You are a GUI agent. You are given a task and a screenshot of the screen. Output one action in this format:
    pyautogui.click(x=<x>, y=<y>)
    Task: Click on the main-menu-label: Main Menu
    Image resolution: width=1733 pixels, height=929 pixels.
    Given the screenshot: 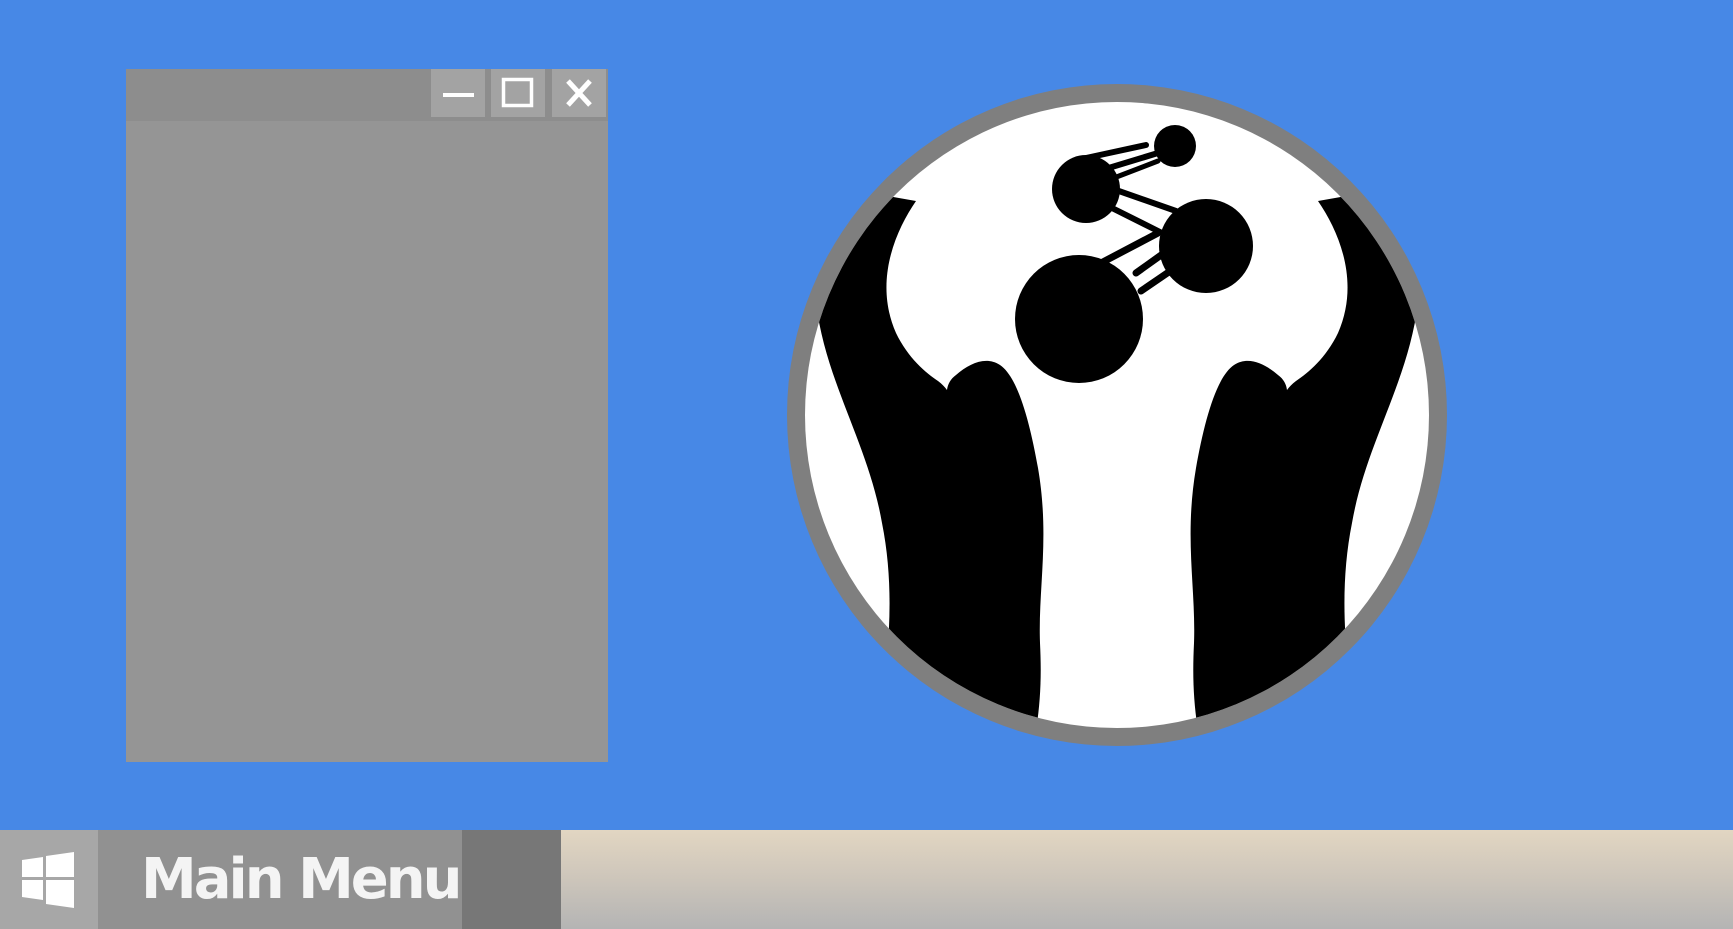 What is the action you would take?
    pyautogui.click(x=302, y=879)
    